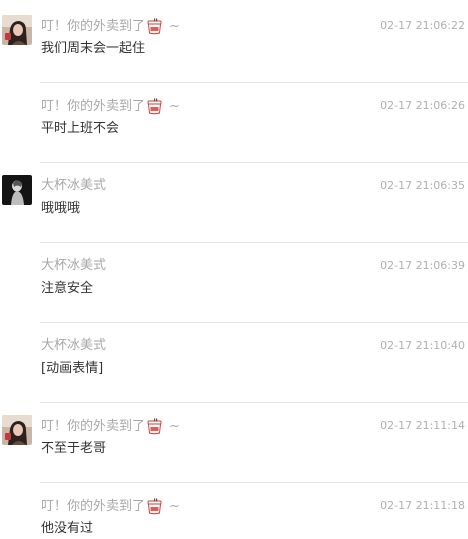 The height and width of the screenshot is (539, 468). Describe the element at coordinates (80, 128) in the screenshot. I see `message-text: 平时上班不会` at that location.